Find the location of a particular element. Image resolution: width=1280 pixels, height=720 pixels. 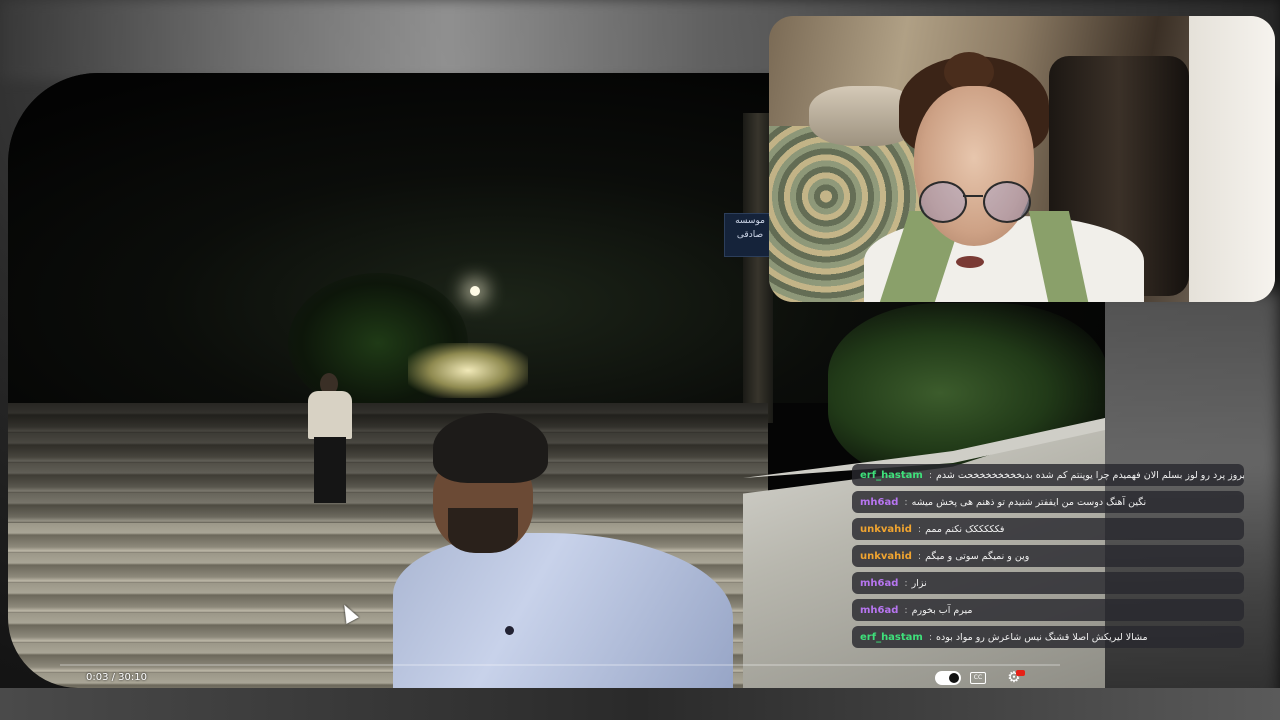

chat-message: unkvahid: وین و نمیگم سوتی و میگم is located at coordinates (1048, 556).